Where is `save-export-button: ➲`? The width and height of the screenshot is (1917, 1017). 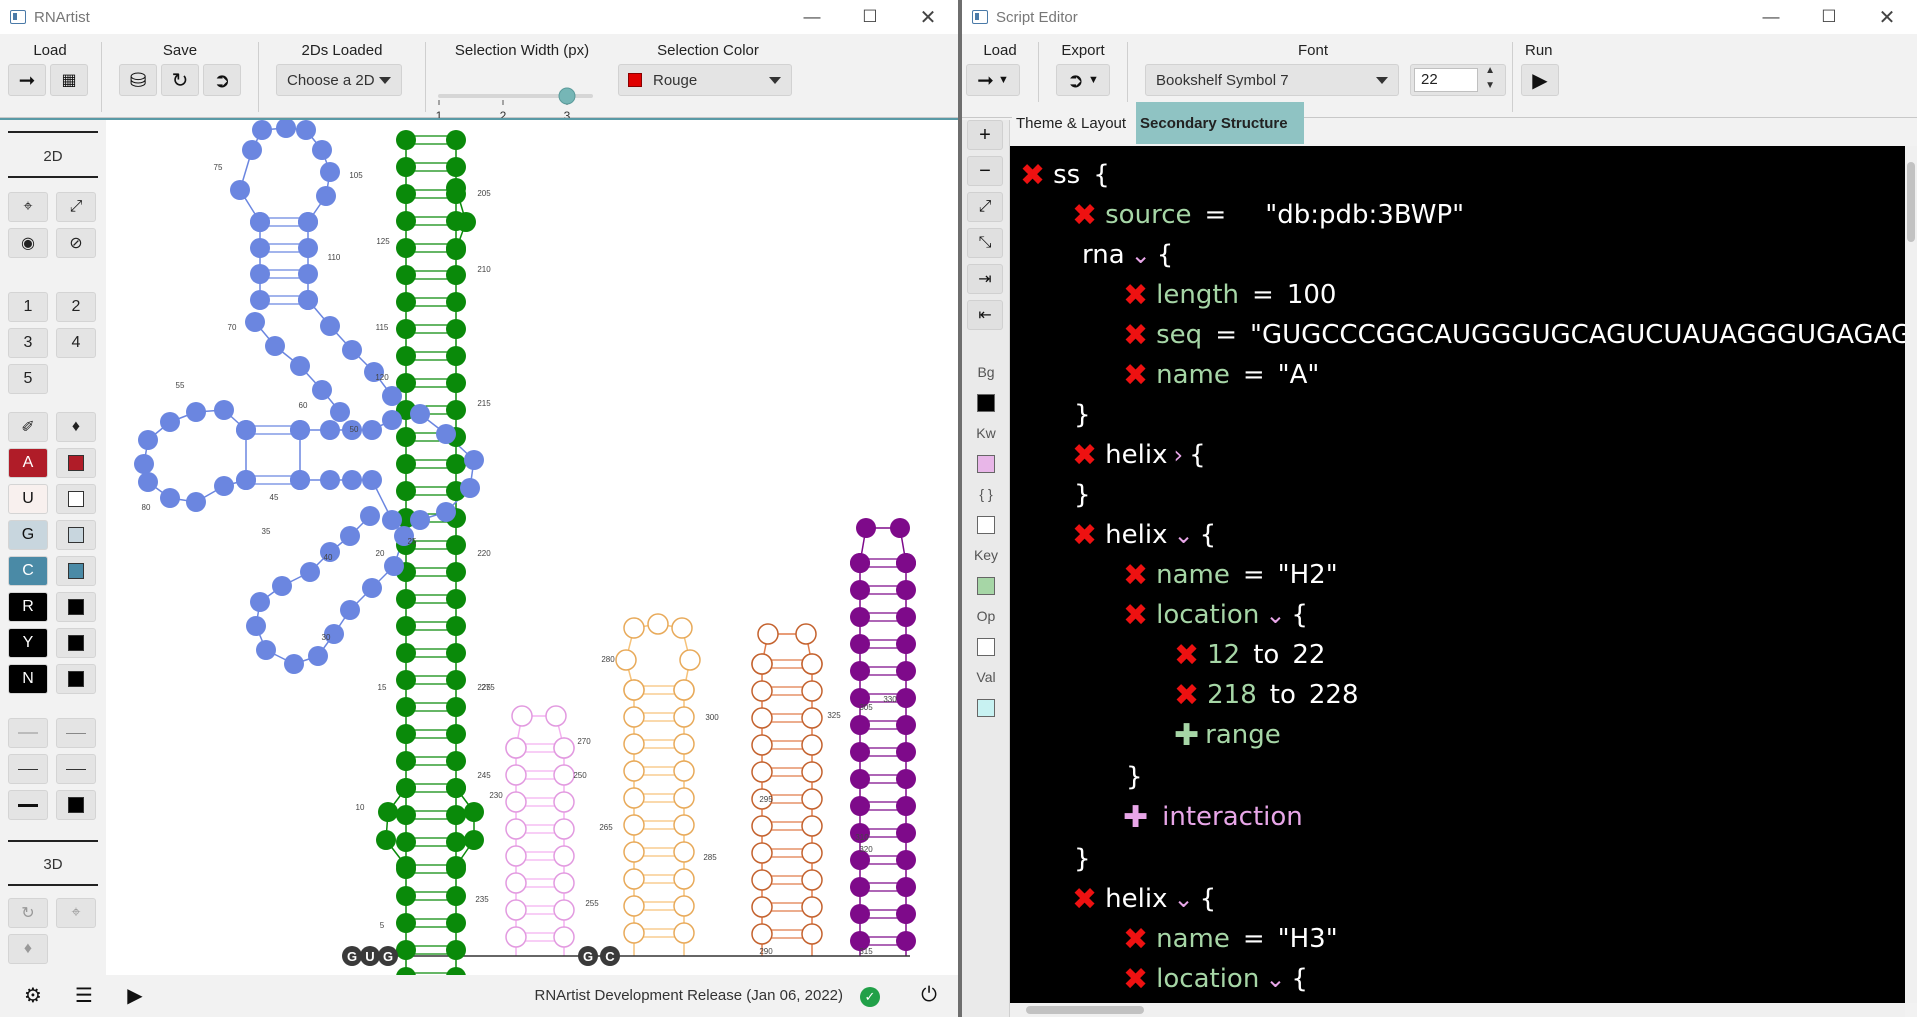 save-export-button: ➲ is located at coordinates (222, 80).